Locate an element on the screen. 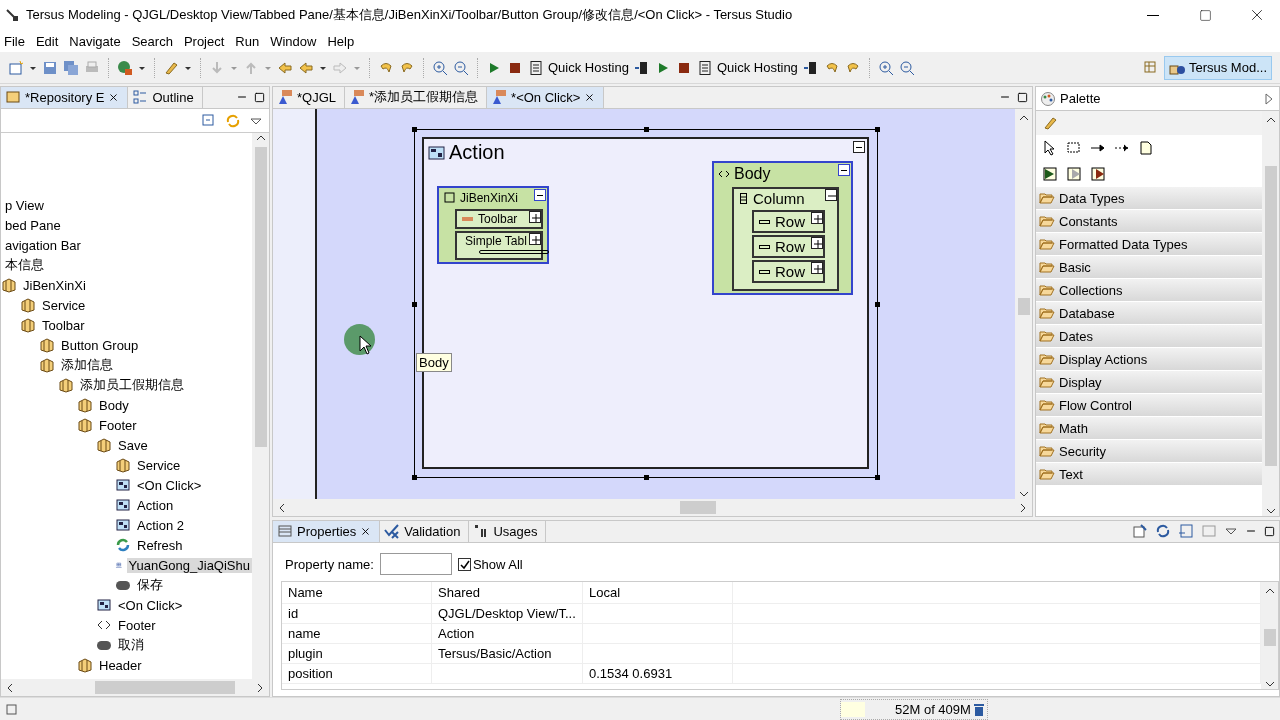 This screenshot has height=720, width=1280. menu-item: Help is located at coordinates (344, 41).